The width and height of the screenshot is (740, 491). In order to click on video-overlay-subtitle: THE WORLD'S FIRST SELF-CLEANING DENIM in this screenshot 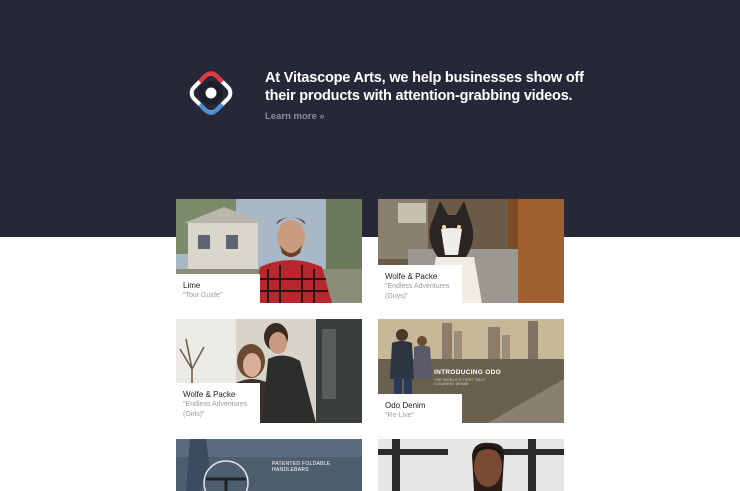, I will do `click(460, 382)`.